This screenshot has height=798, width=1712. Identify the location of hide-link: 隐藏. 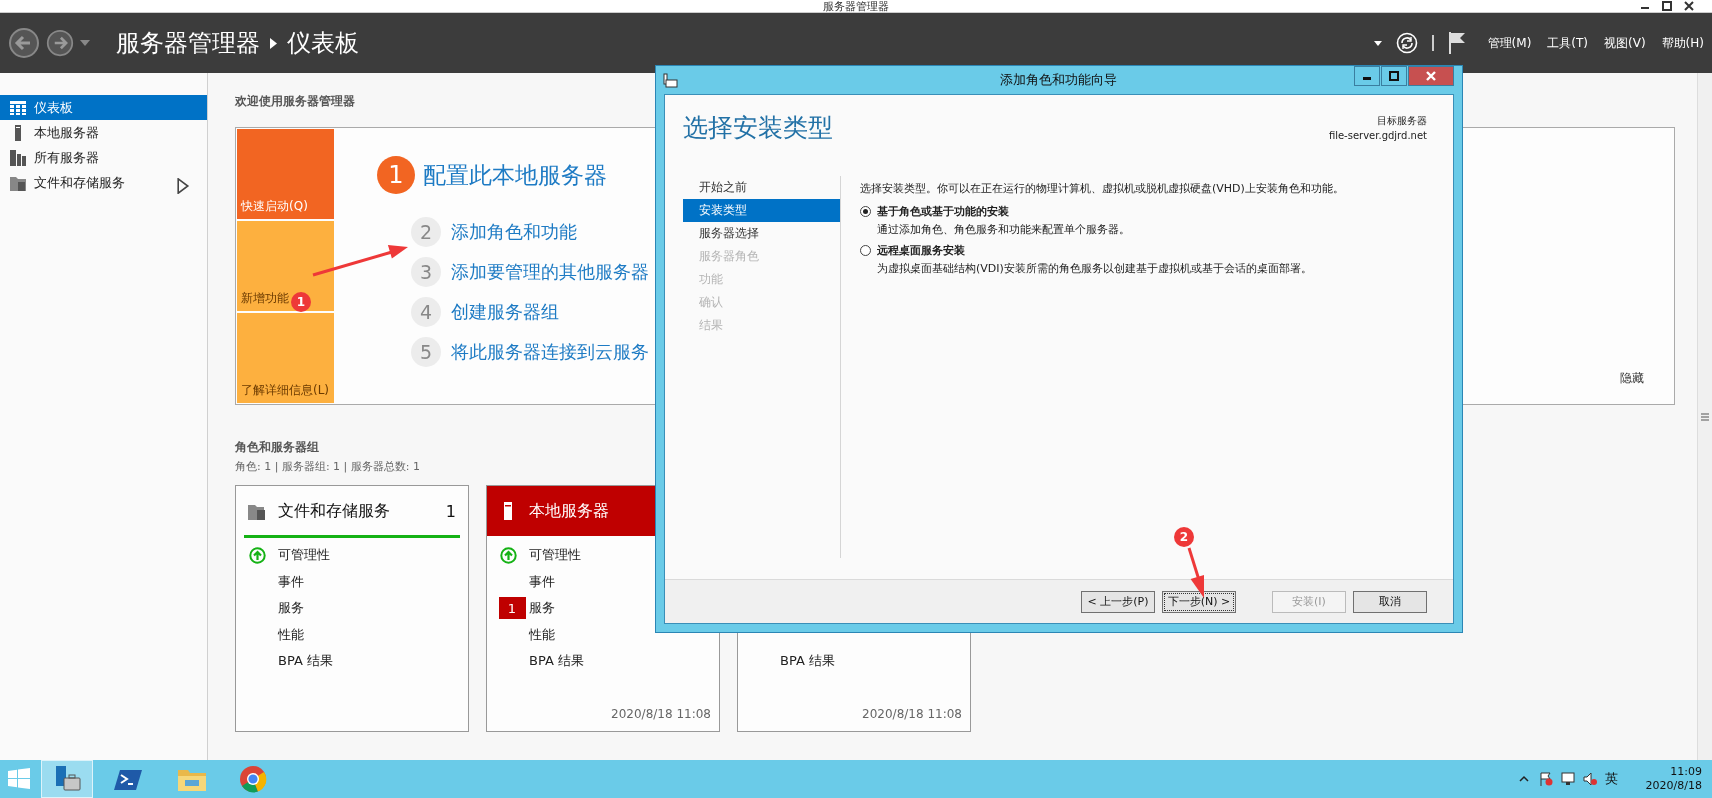
(1632, 378).